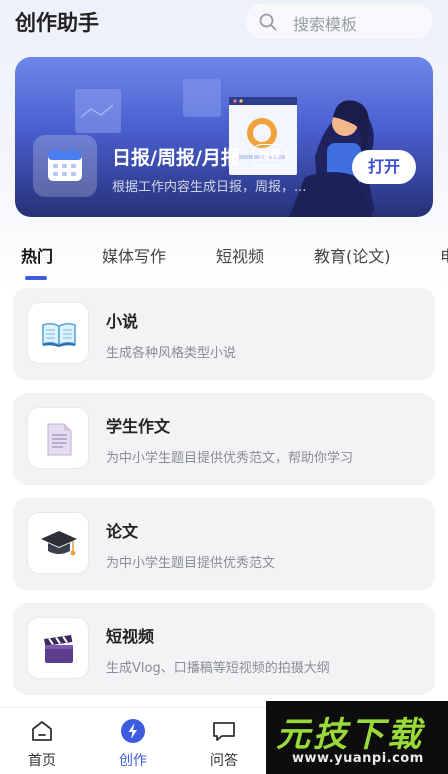 The image size is (448, 774). Describe the element at coordinates (133, 731) in the screenshot. I see `lightning-icon` at that location.